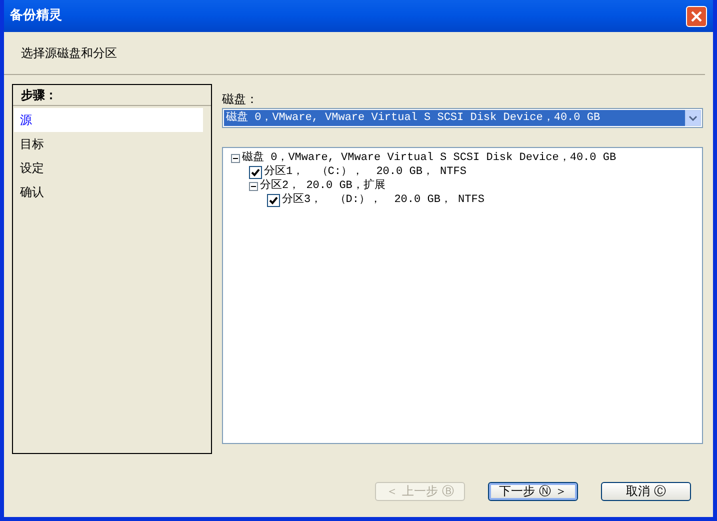 The width and height of the screenshot is (717, 521). I want to click on tree-item-label: 磁盘 0，VMware, VMware Virtual S SCSI Disk Device，40.0 GB, so click(429, 158).